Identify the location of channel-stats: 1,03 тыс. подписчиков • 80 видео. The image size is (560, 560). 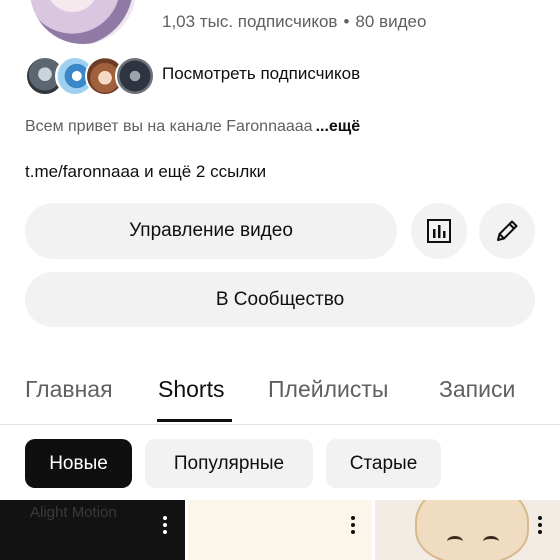
(294, 22).